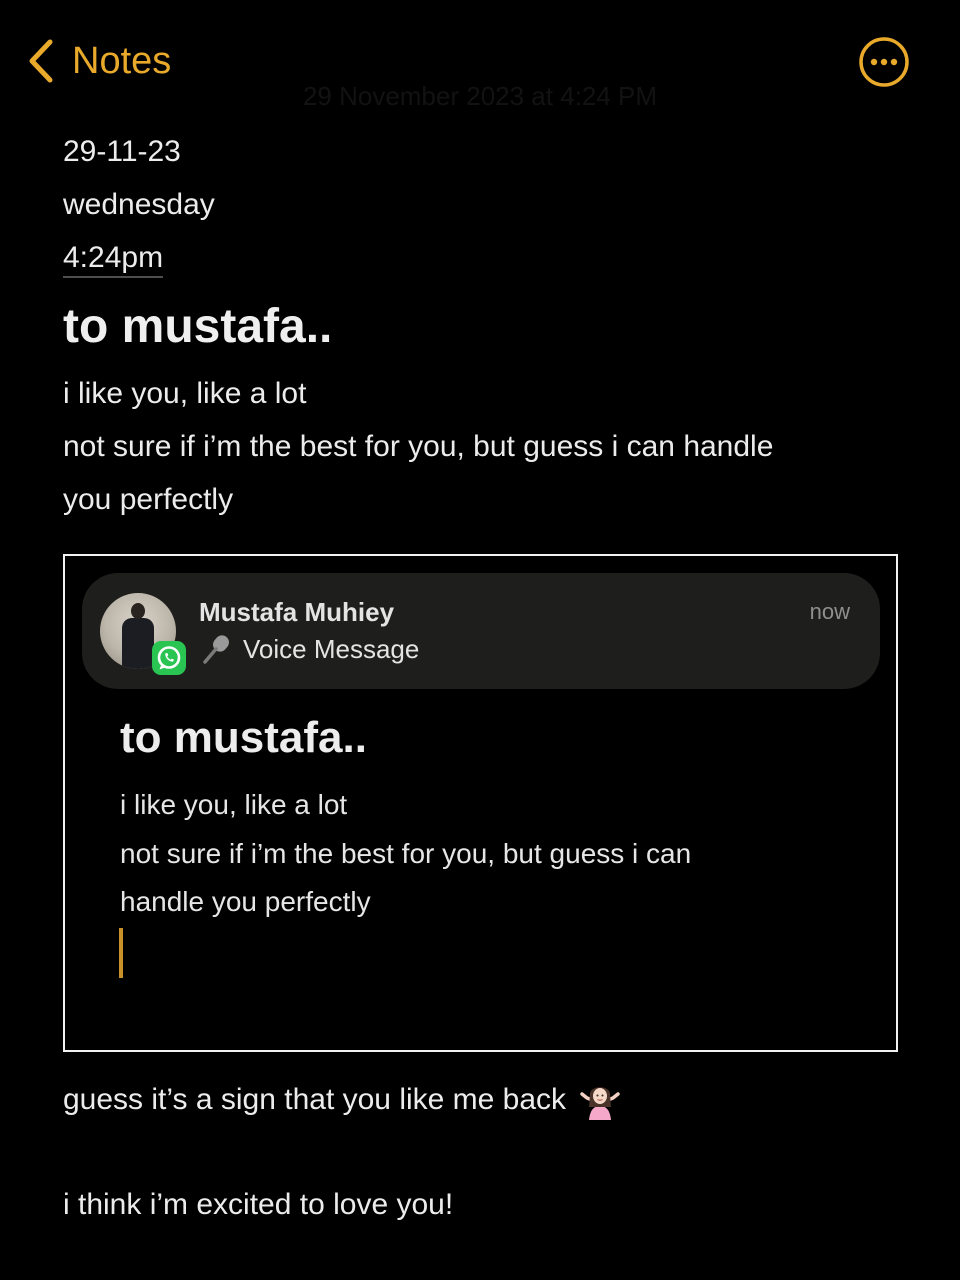 This screenshot has height=1280, width=960. Describe the element at coordinates (41, 61) in the screenshot. I see `chevron-left-icon` at that location.